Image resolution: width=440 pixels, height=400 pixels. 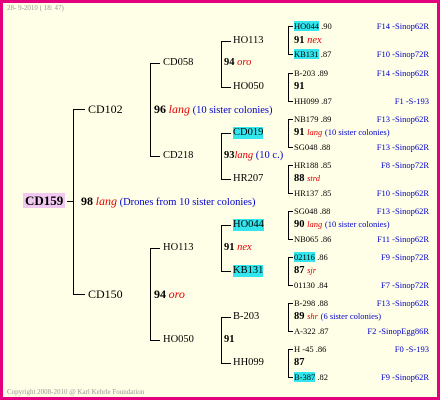 What do you see at coordinates (237, 63) in the screenshot?
I see `gen2-details-0: 94 oro` at bounding box center [237, 63].